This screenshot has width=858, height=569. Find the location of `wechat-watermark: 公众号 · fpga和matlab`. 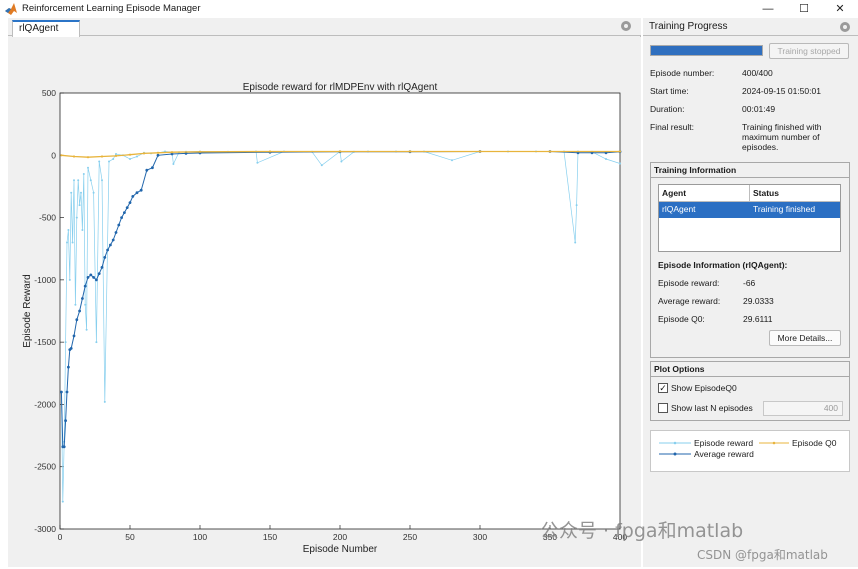

wechat-watermark: 公众号 · fpga和matlab is located at coordinates (642, 531).